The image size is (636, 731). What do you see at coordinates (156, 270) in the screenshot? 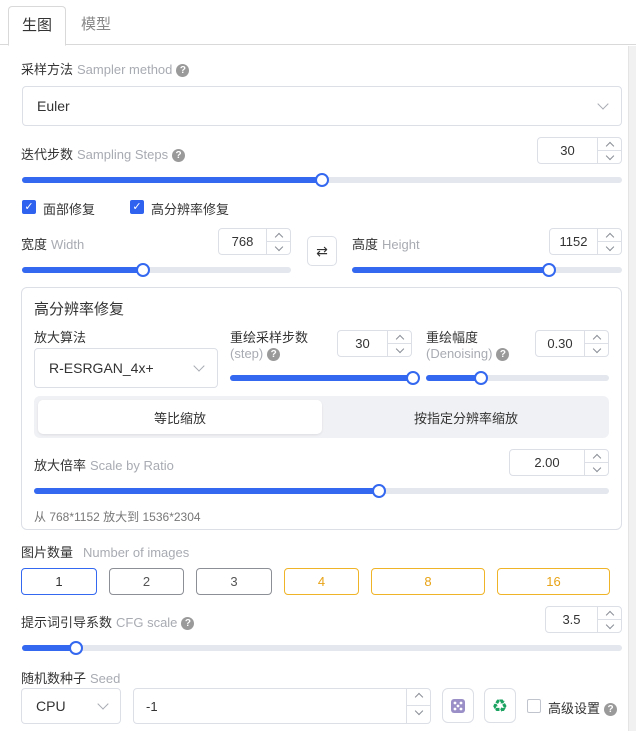
I see `width-slider` at bounding box center [156, 270].